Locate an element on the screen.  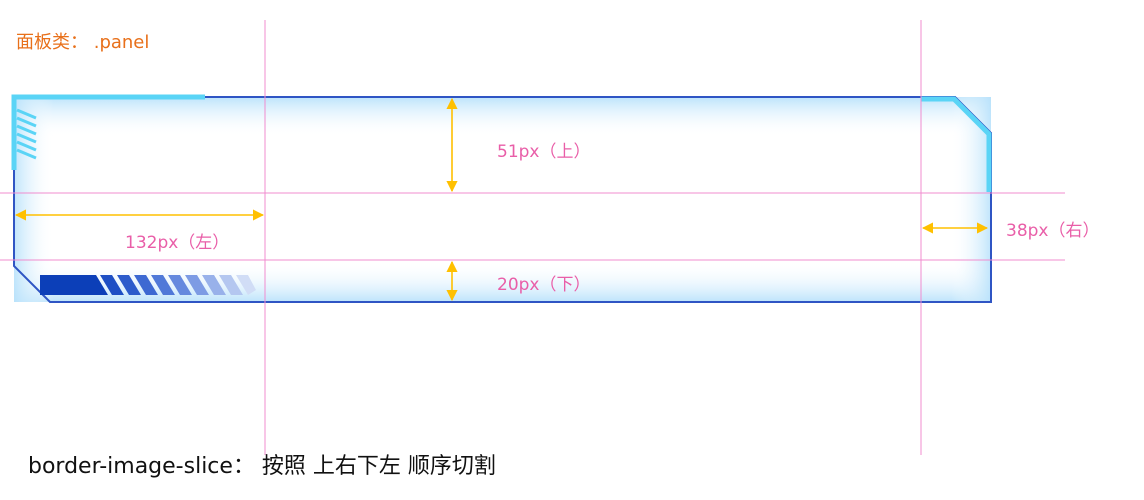
slice-order-note: border-image-slice： 按照 上右下左 顺序切割 is located at coordinates (262, 466).